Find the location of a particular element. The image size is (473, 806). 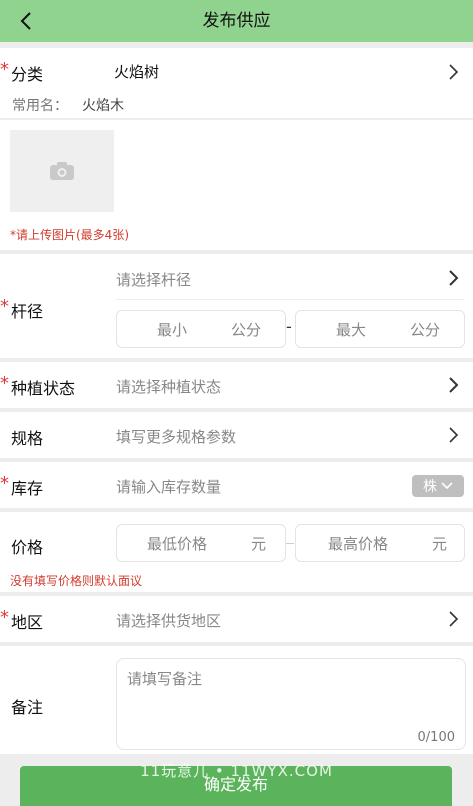

trunk-max-unit: 公分 is located at coordinates (425, 330).